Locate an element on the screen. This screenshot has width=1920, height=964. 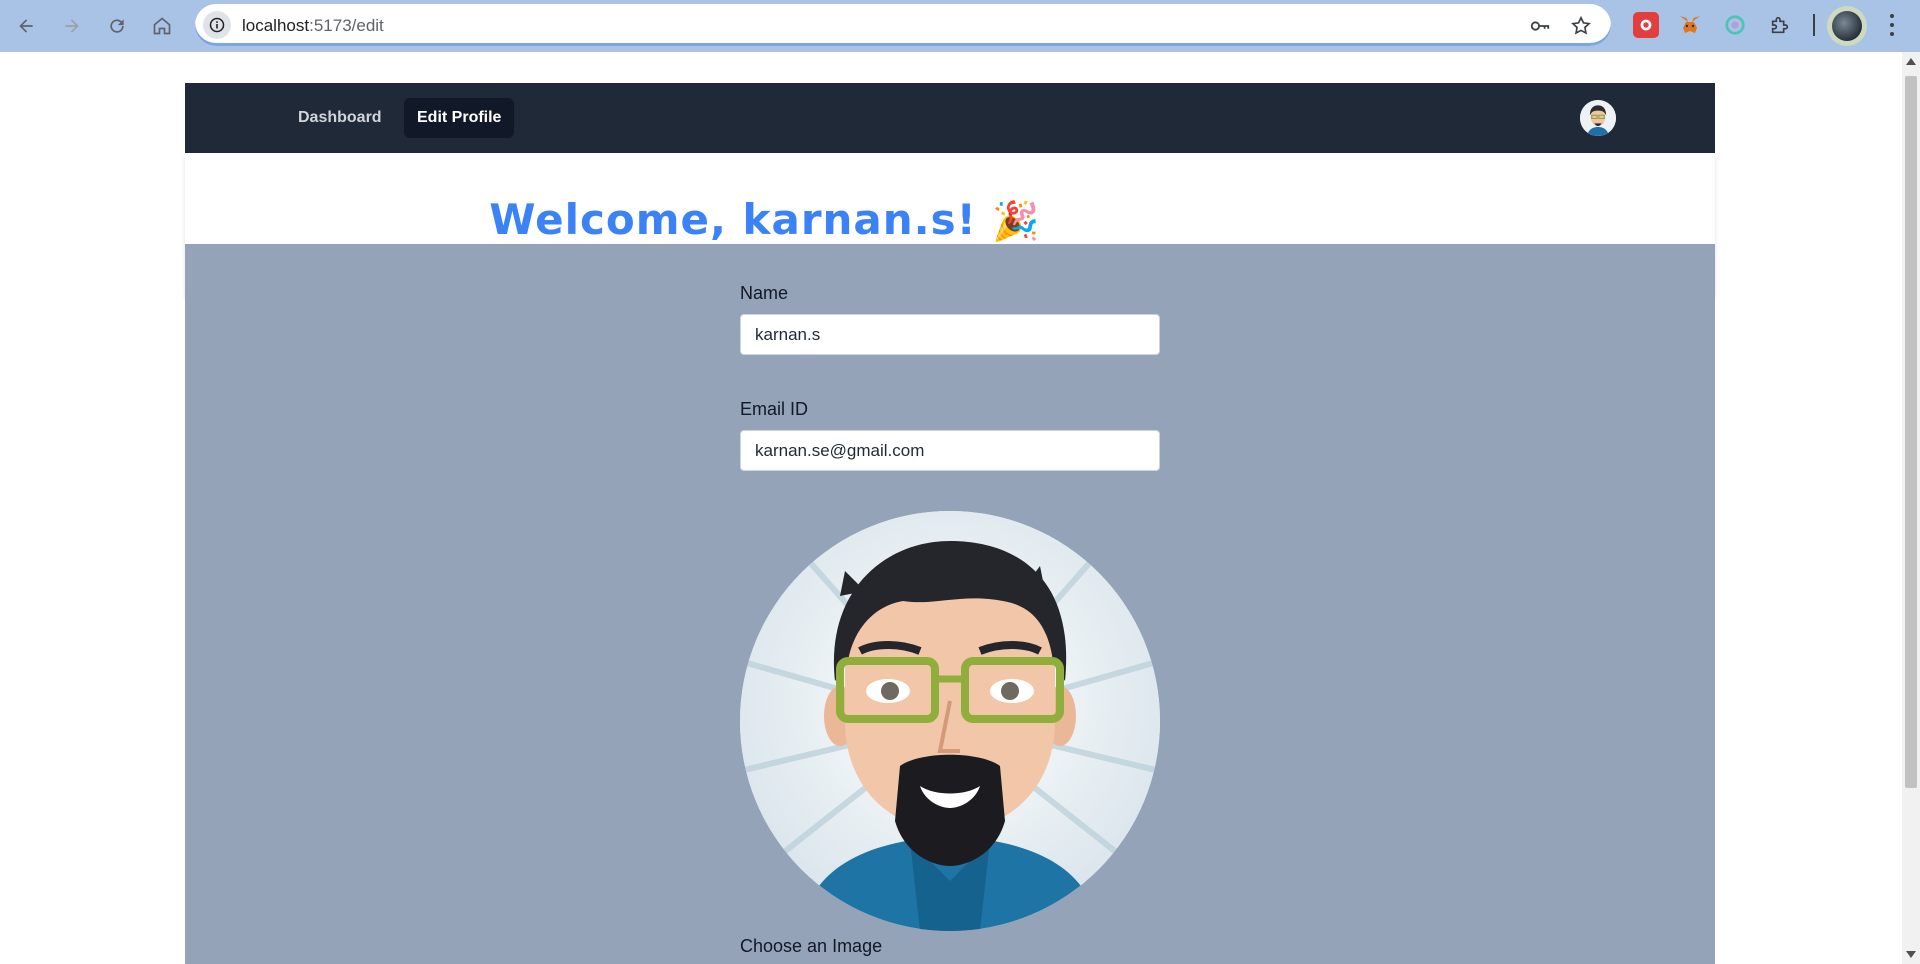
welcome-text: Welcome, karnan.s! is located at coordinates (733, 219).